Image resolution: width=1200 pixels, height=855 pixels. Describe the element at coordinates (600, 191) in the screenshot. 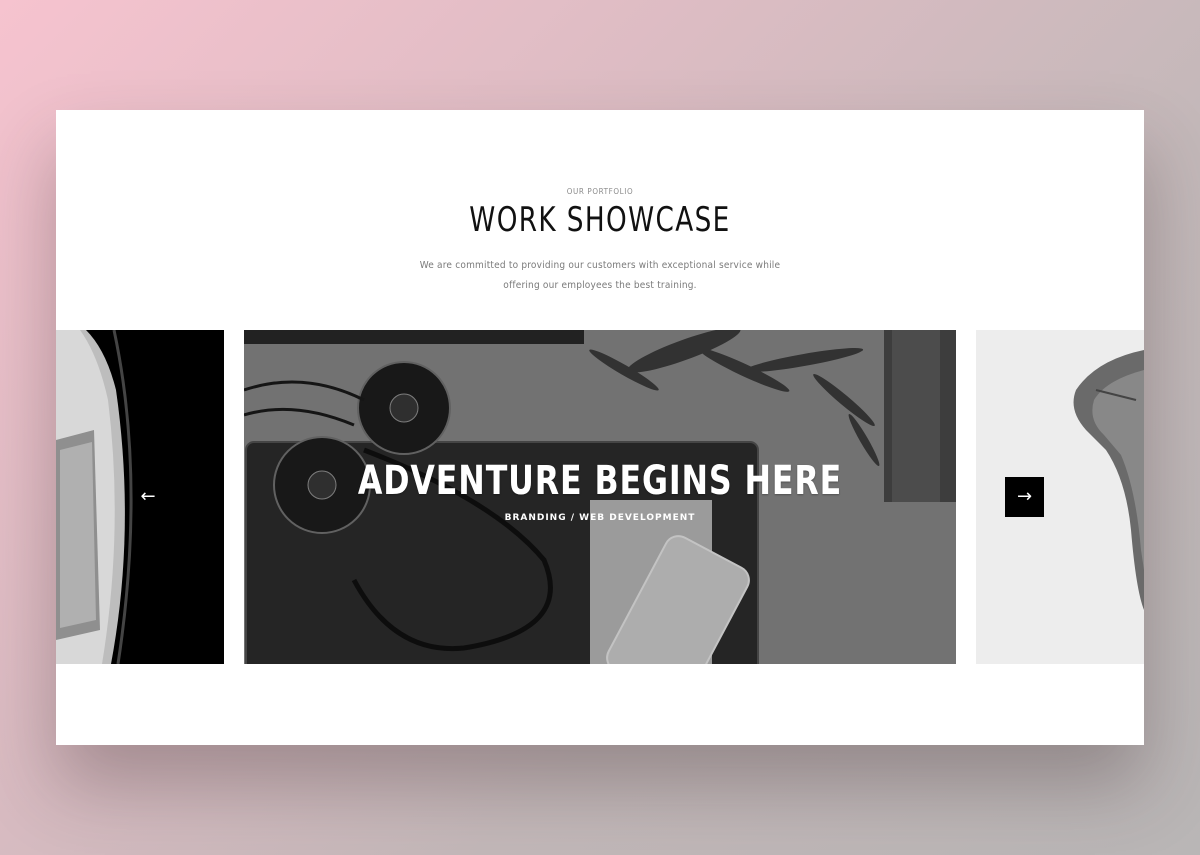

I see `section-eyebrow: OUR PORTFOLIO` at that location.